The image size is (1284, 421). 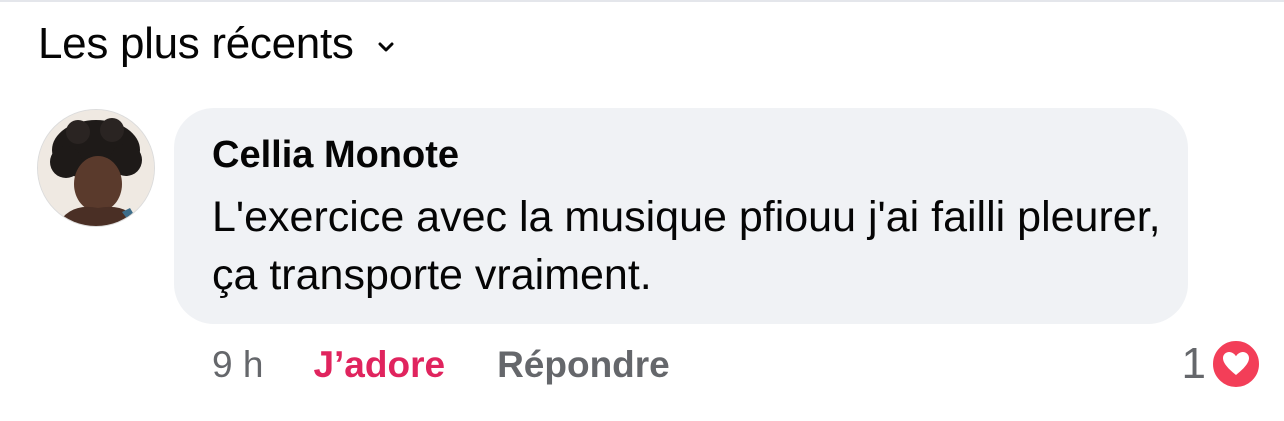 I want to click on sort-dropdown: Les plus récents, so click(x=217, y=44).